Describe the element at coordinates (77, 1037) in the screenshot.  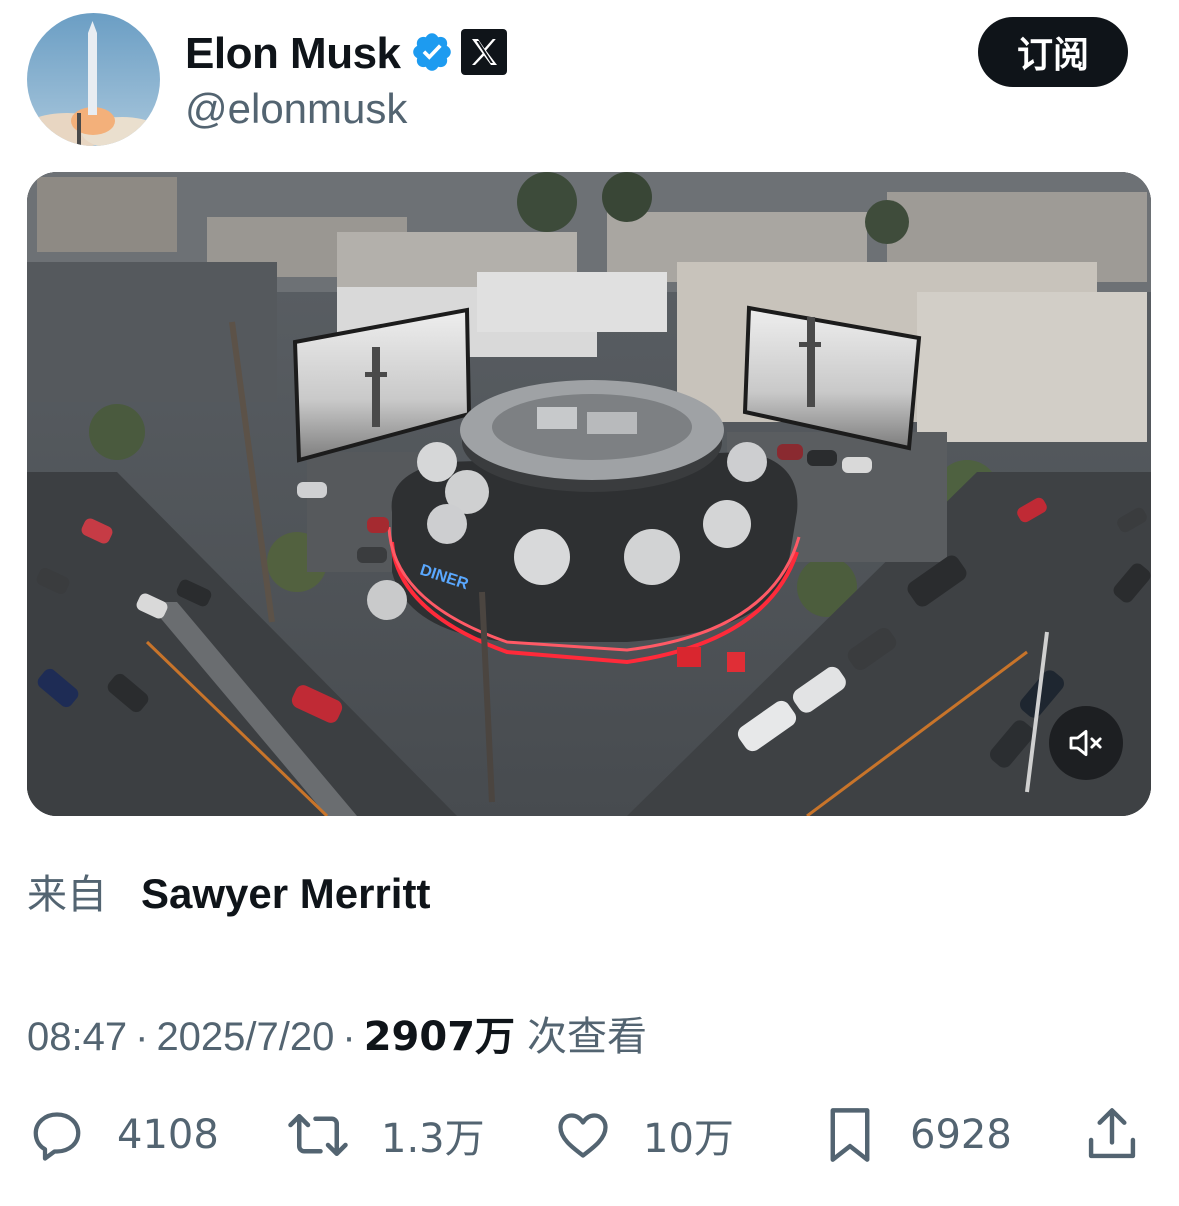
I see `post-time: 08:47` at that location.